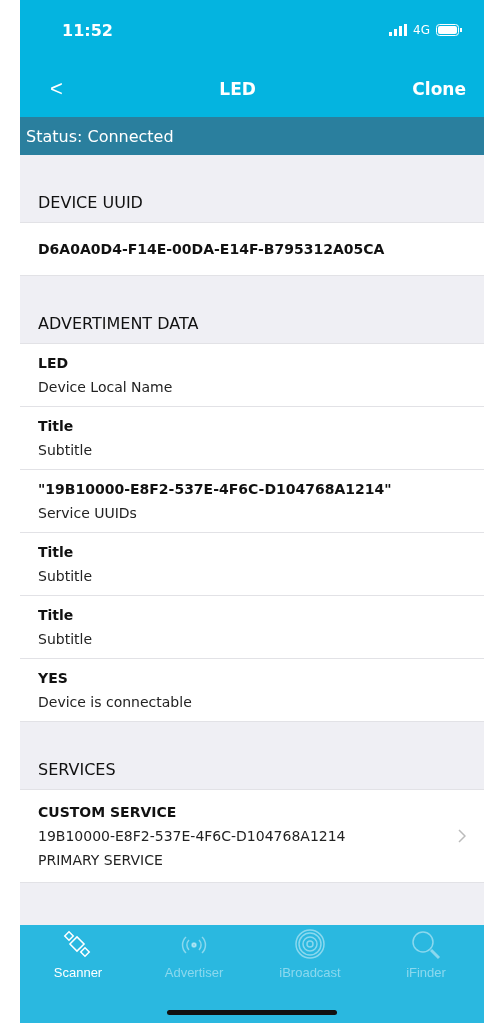 Image resolution: width=484 pixels, height=1023 pixels. What do you see at coordinates (398, 30) in the screenshot?
I see `cellular-signal-icon` at bounding box center [398, 30].